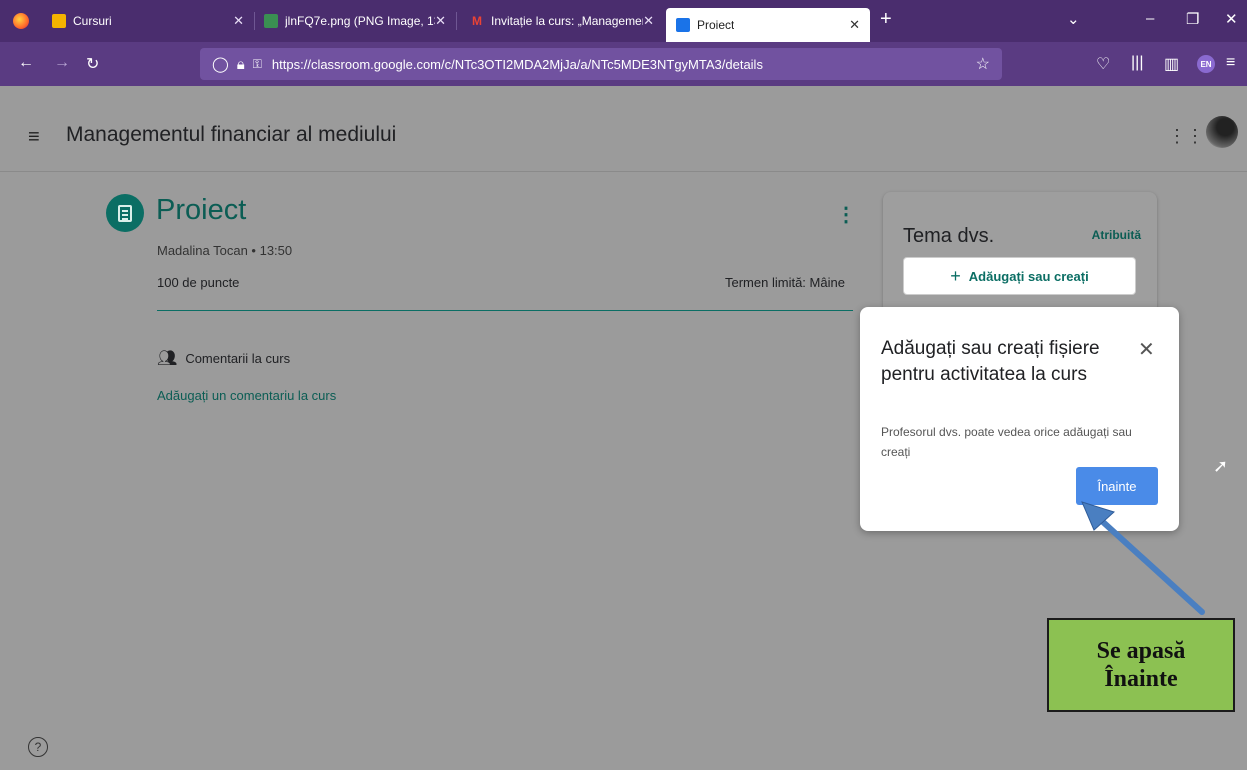 The image size is (1247, 770). What do you see at coordinates (225, 250) in the screenshot?
I see `assignment-meta: Madalina Tocan • 13:50` at bounding box center [225, 250].